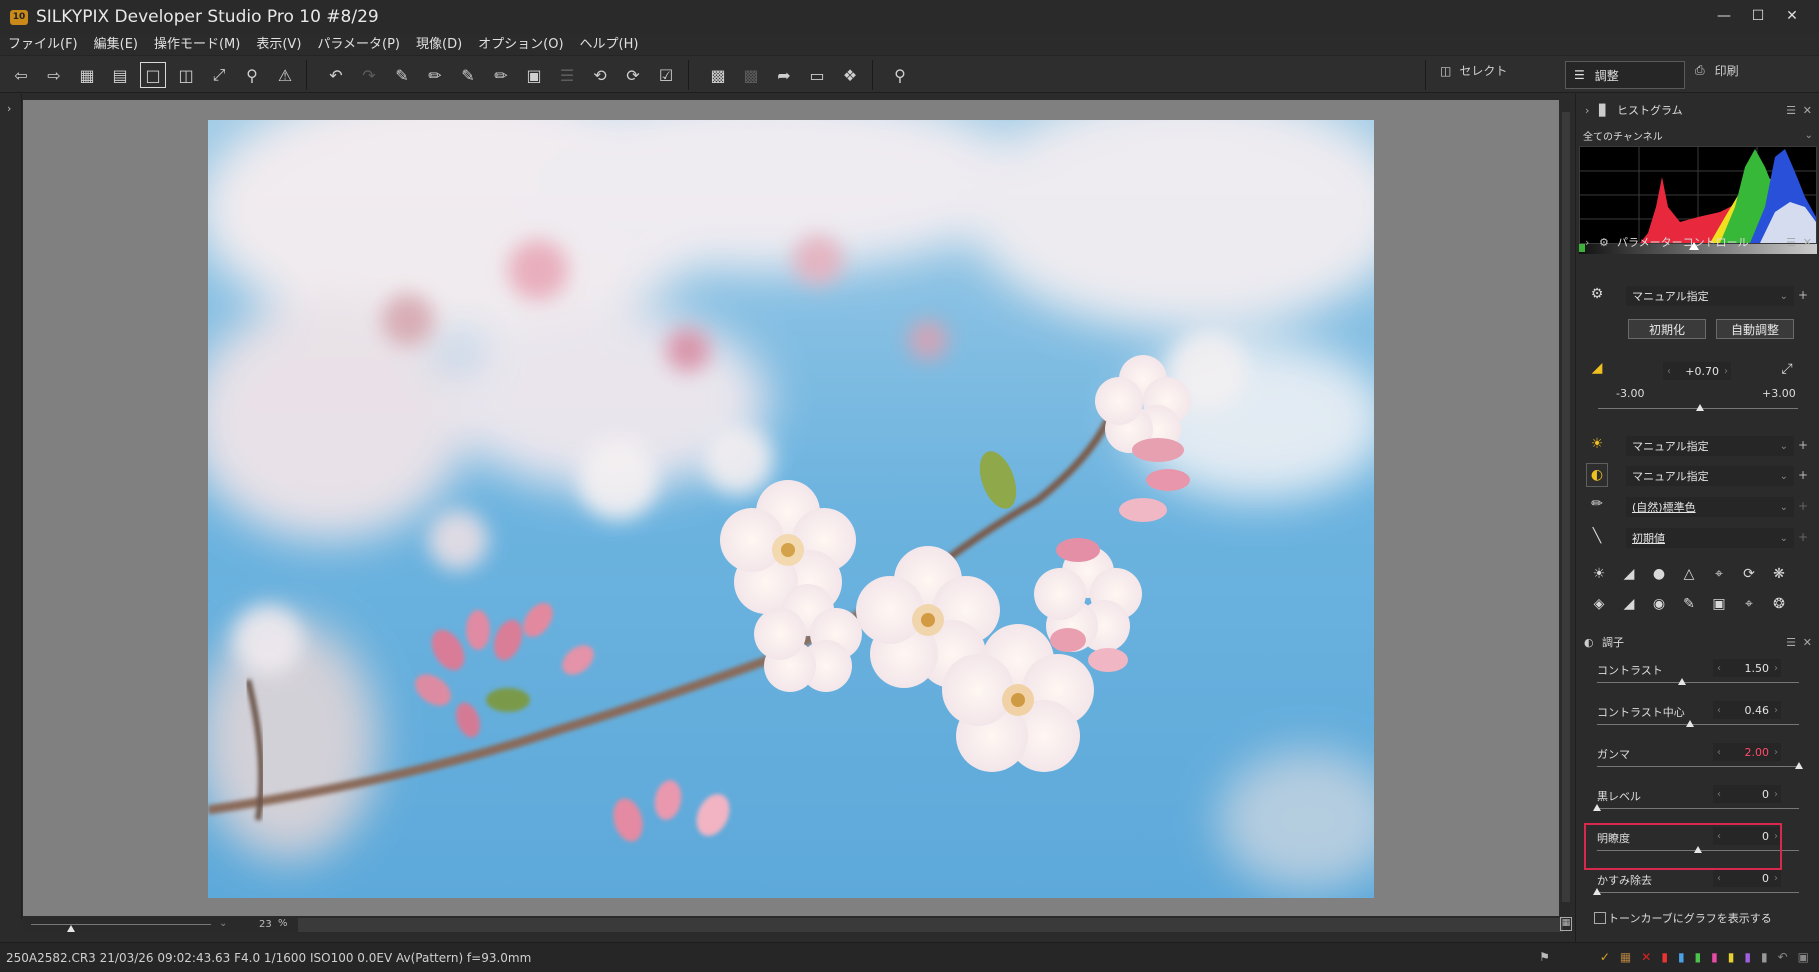 This screenshot has width=1819, height=972. Describe the element at coordinates (1689, 723) in the screenshot. I see `contrast-center-slider-thumb` at that location.